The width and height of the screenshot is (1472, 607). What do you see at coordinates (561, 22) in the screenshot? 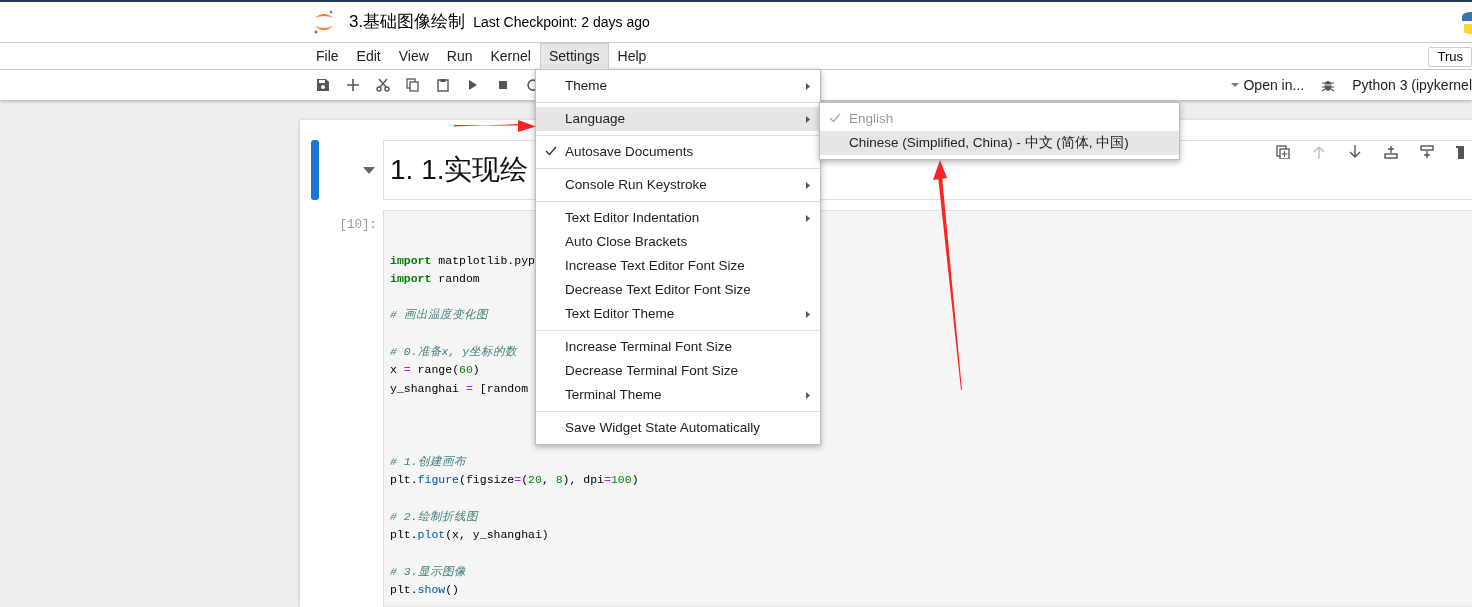
I see `checkpoint-status: Last Checkpoint: 2 days ago` at bounding box center [561, 22].